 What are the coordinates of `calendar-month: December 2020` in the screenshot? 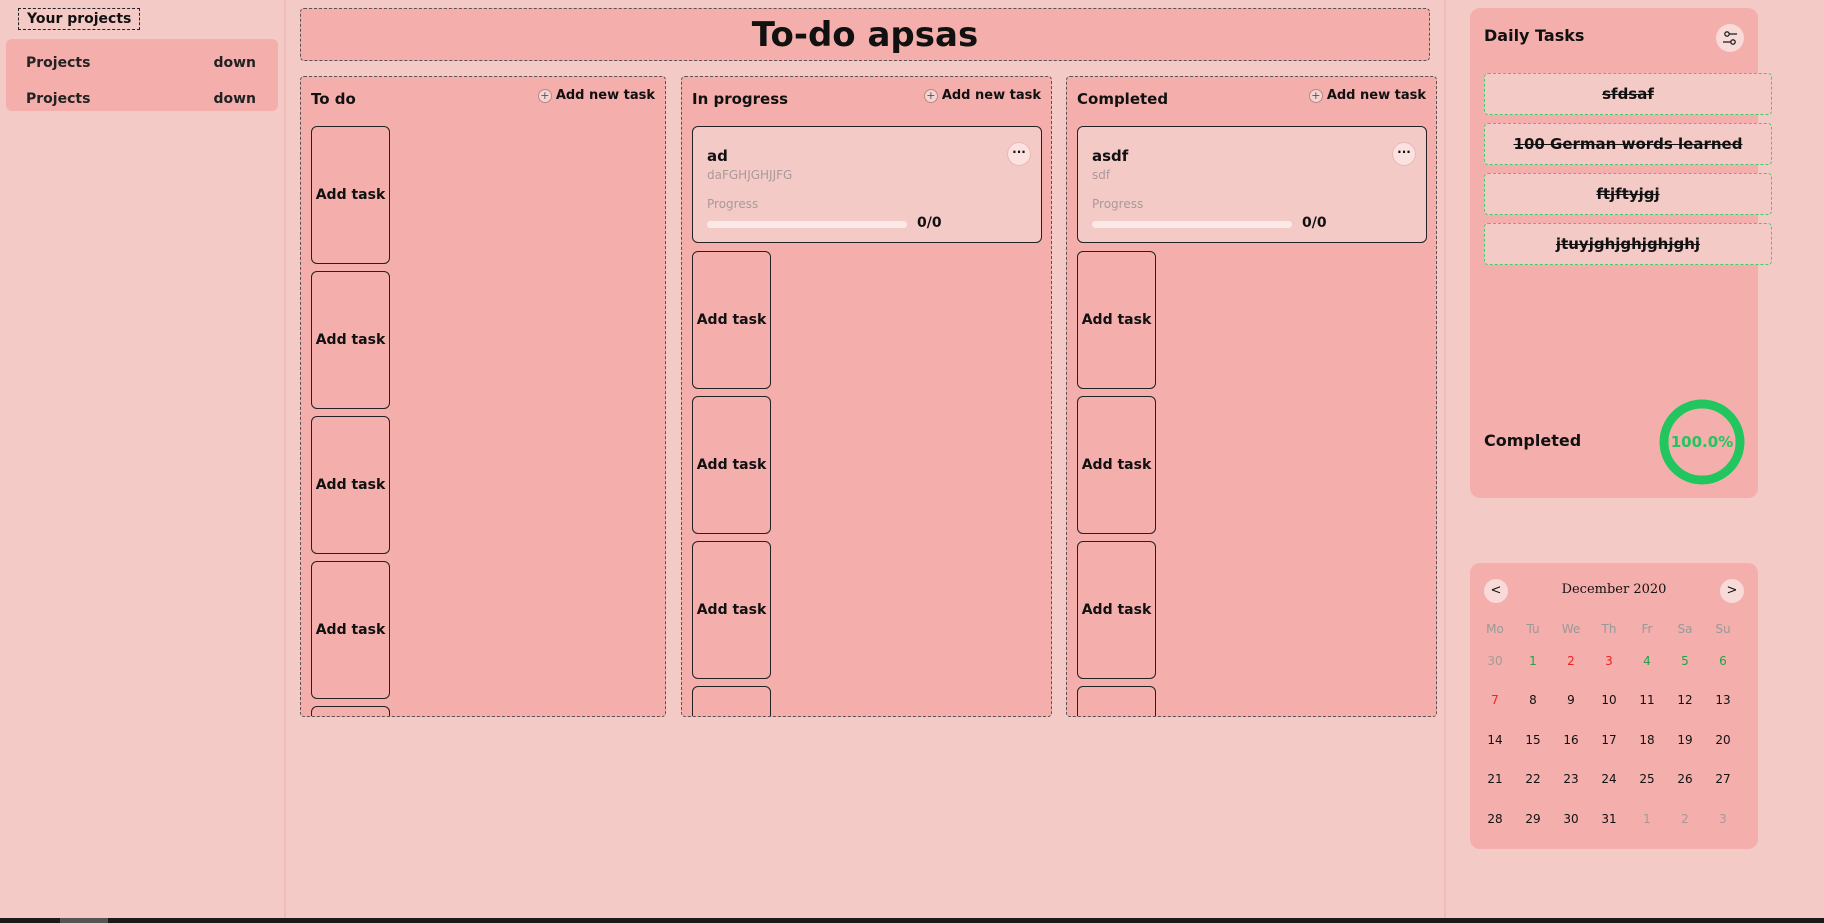 It's located at (1614, 589).